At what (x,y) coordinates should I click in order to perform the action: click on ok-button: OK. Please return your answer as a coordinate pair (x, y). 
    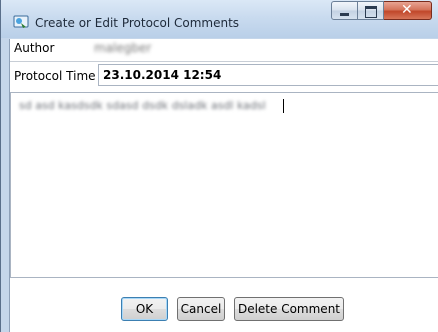
    Looking at the image, I should click on (144, 309).